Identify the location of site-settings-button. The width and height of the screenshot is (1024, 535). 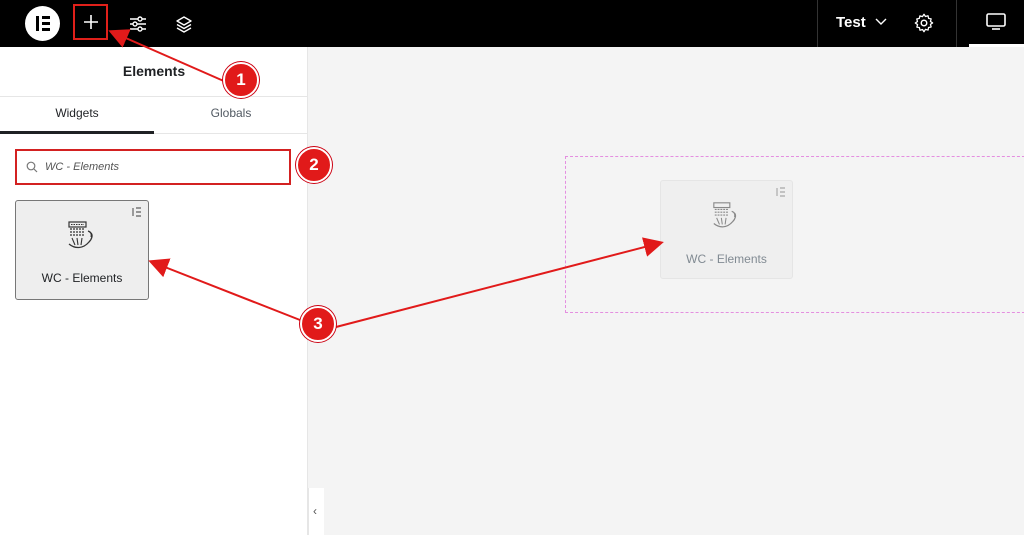
(137, 23).